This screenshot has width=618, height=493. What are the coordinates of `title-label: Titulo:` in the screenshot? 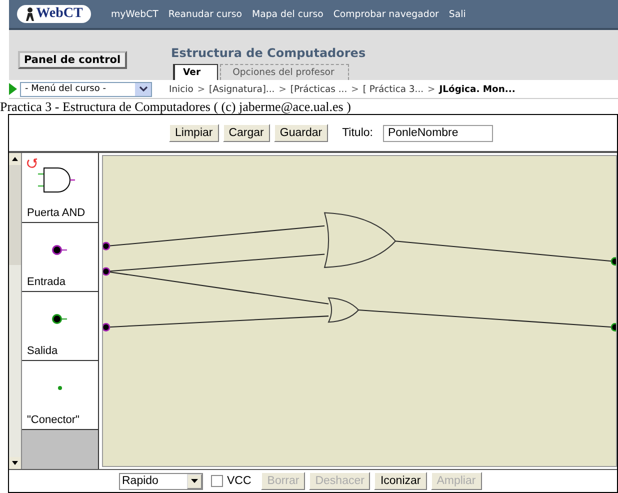 It's located at (357, 133).